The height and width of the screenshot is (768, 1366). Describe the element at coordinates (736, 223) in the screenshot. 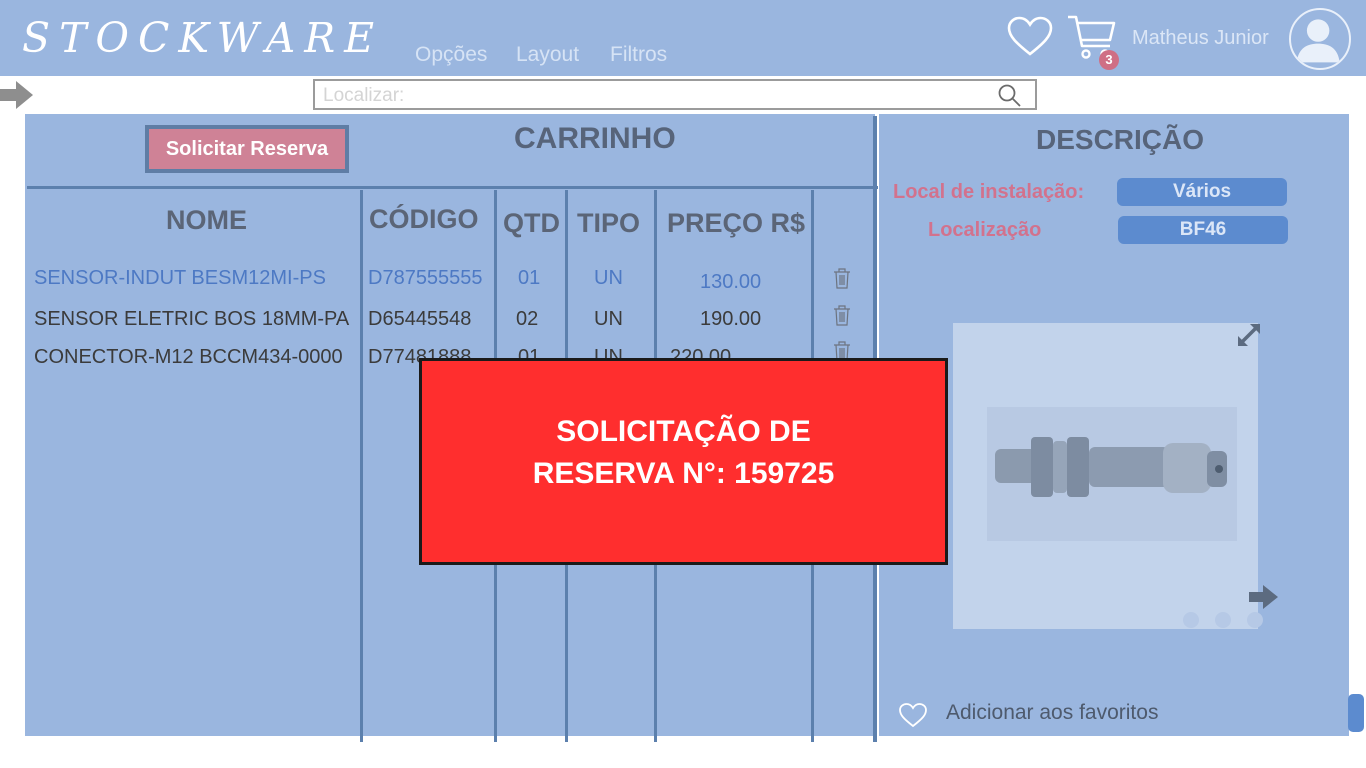

I see `column-header-price: PREÇO R$` at that location.